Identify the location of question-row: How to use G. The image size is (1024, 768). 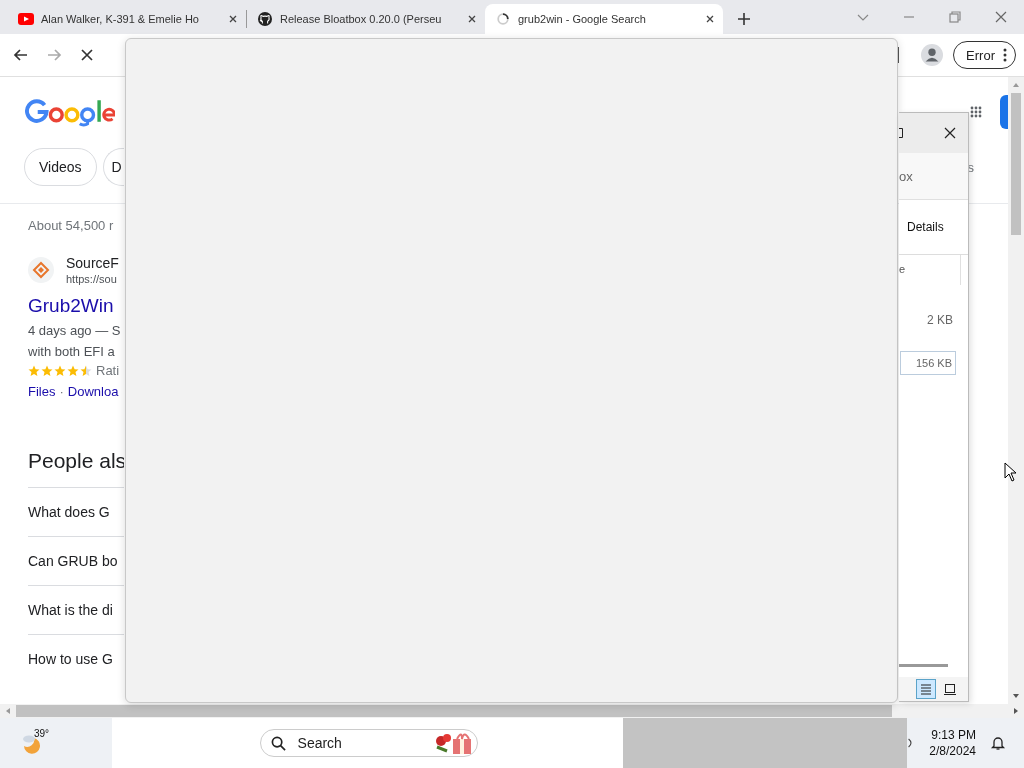
(76, 658).